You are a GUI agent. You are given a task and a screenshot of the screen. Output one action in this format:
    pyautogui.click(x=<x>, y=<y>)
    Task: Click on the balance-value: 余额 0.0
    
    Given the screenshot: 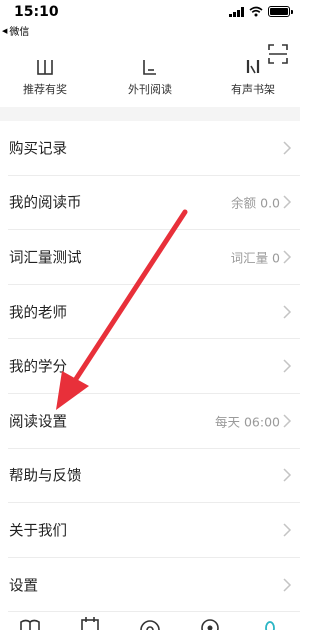 What is the action you would take?
    pyautogui.click(x=255, y=203)
    